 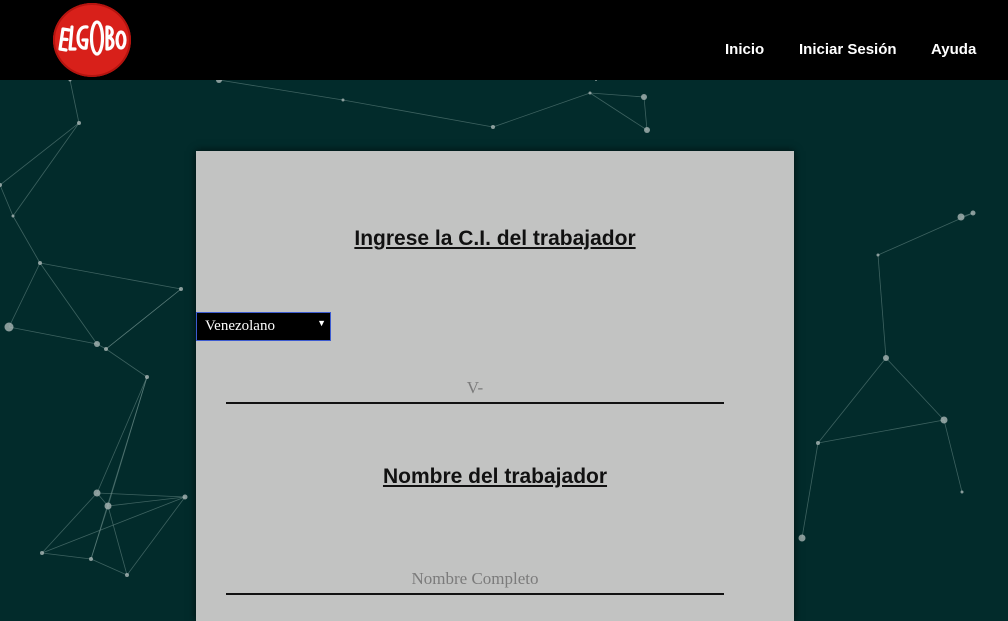 I want to click on ci-input, so click(x=475, y=389).